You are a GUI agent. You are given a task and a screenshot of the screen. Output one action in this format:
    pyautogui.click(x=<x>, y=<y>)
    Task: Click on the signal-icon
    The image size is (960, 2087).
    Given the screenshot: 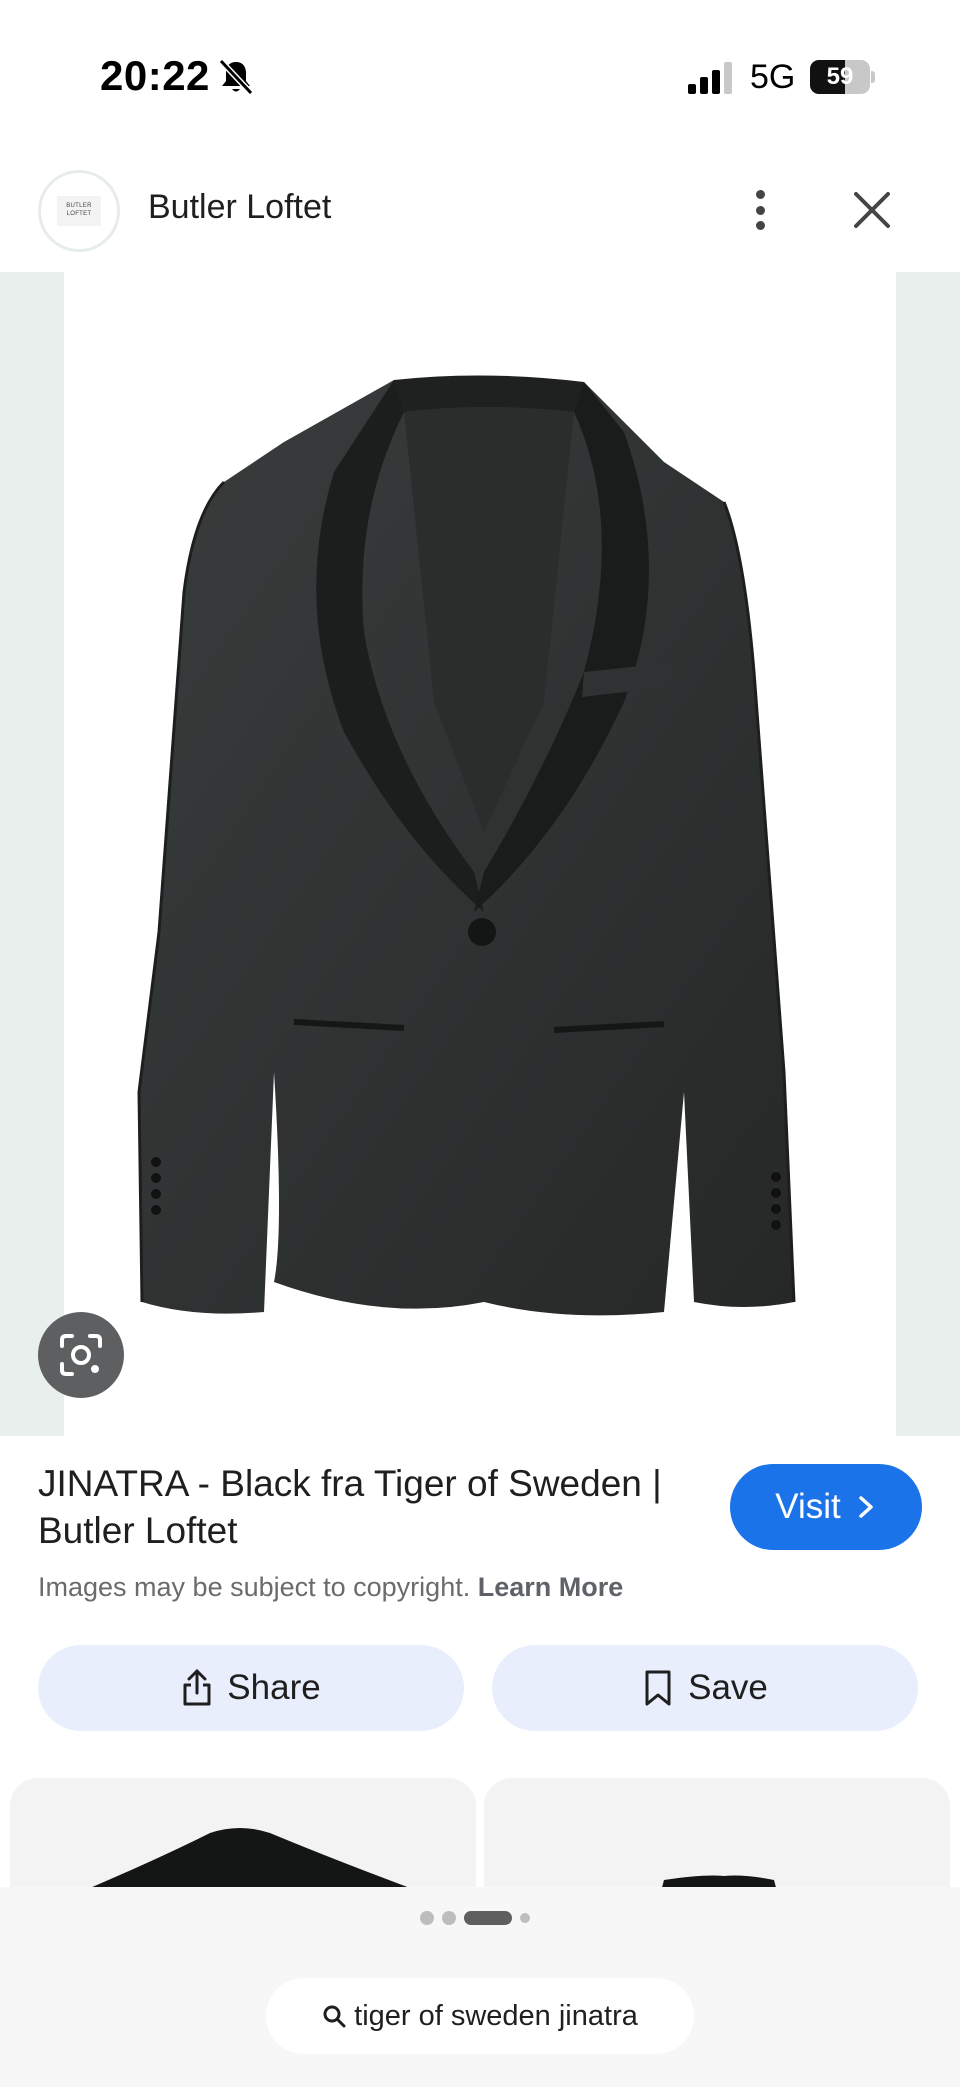 What is the action you would take?
    pyautogui.click(x=710, y=78)
    